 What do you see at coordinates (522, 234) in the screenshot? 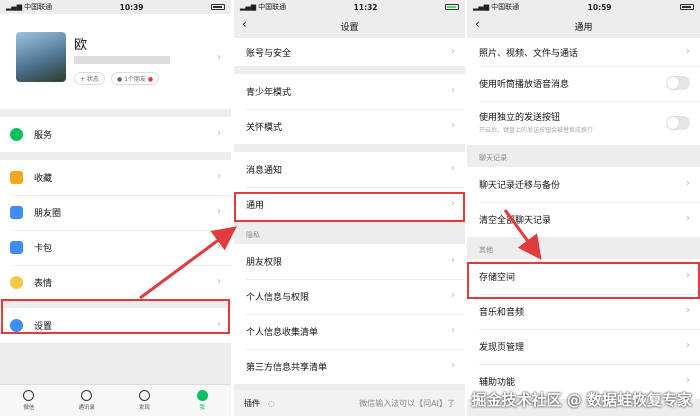
I see `arrow-to-storage` at bounding box center [522, 234].